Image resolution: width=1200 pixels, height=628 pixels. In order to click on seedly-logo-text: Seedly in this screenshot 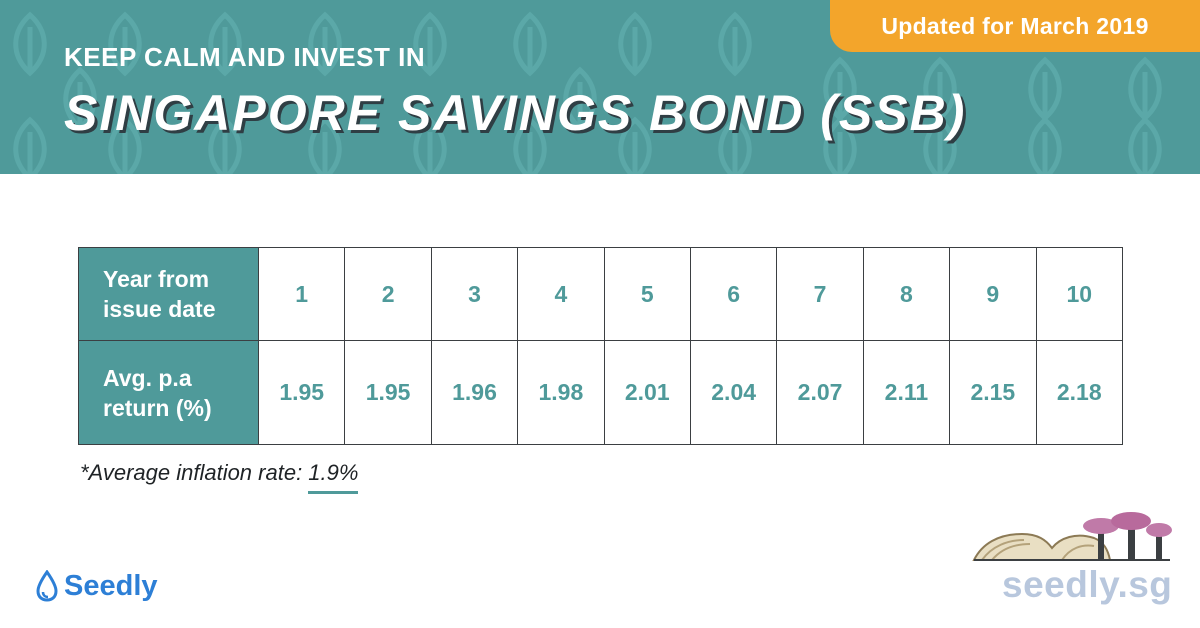, I will do `click(111, 585)`.